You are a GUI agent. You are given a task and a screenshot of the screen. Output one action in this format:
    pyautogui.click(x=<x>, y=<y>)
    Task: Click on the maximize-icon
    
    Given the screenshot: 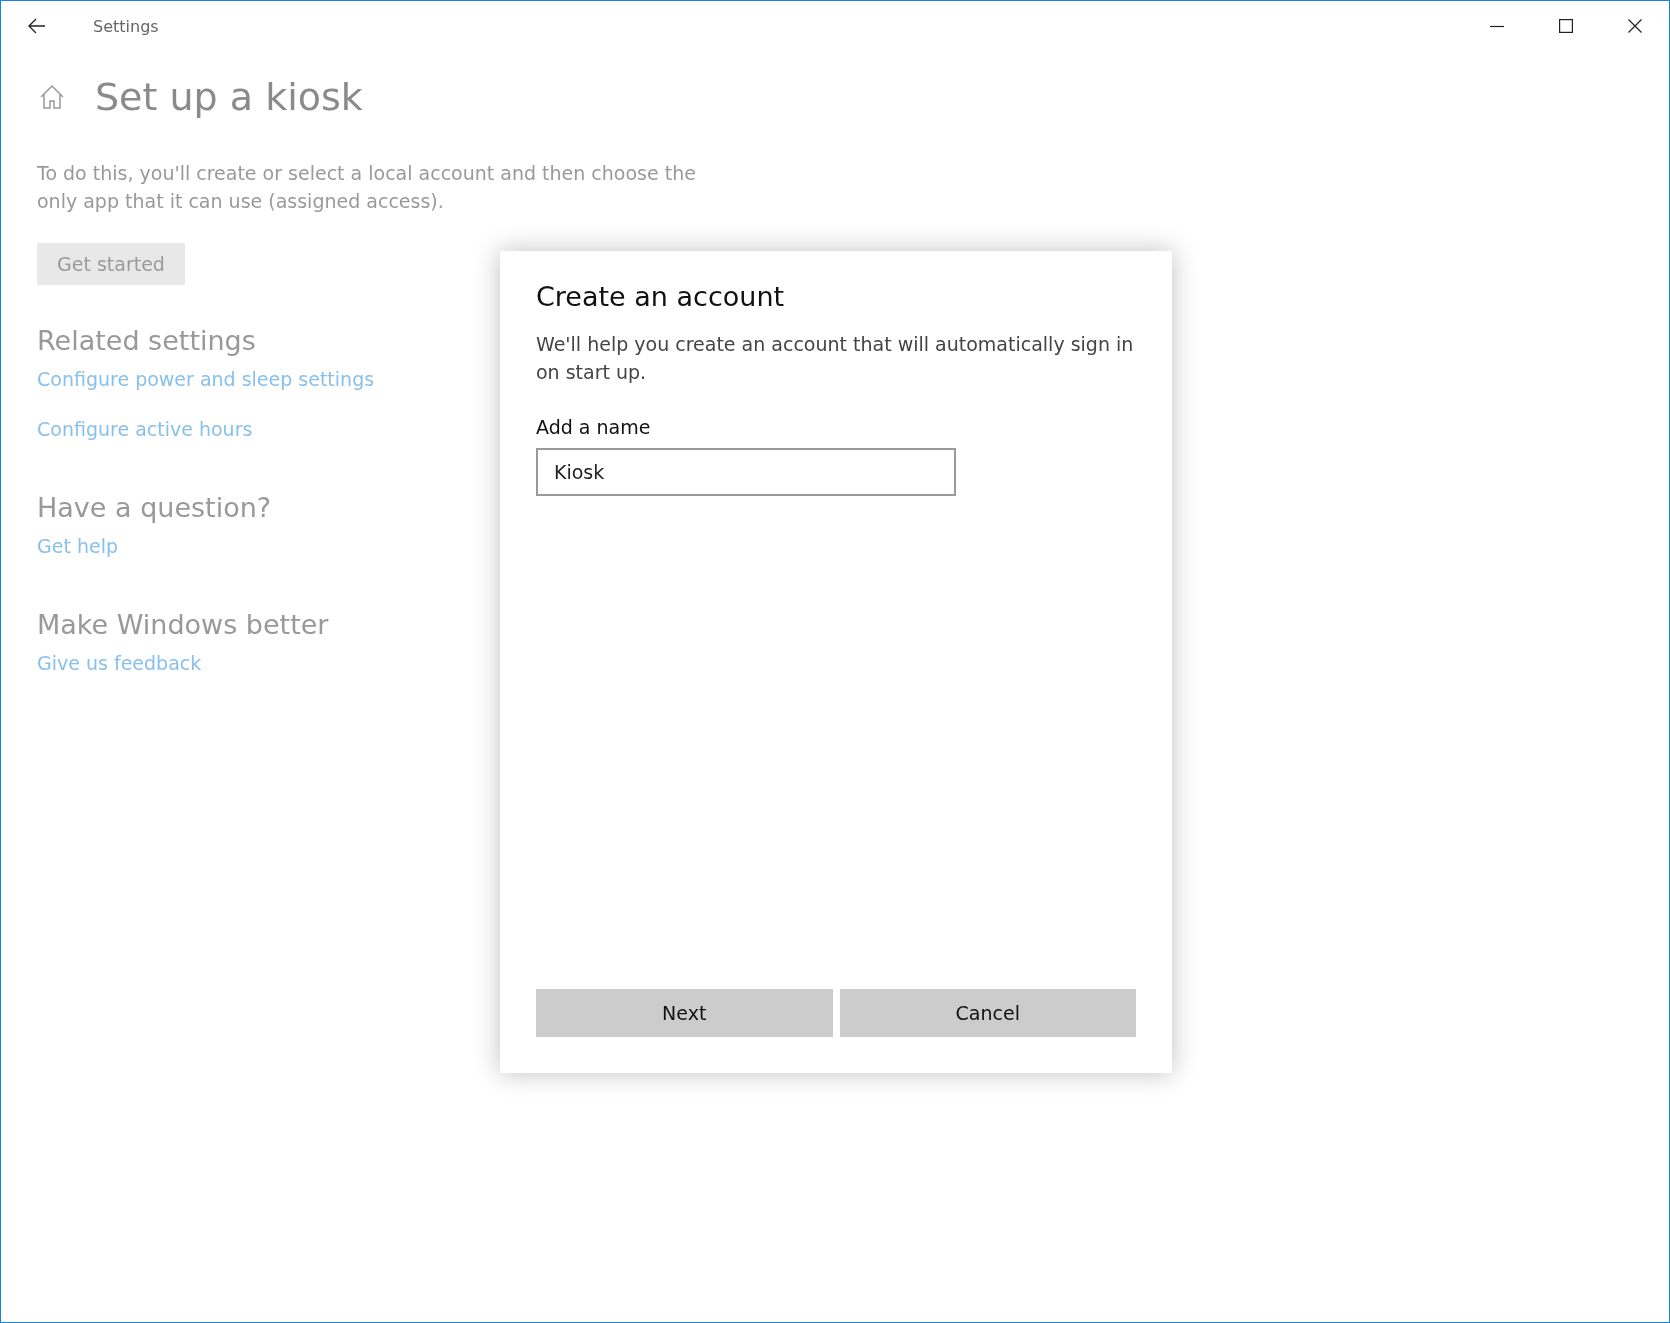 What is the action you would take?
    pyautogui.click(x=1565, y=26)
    